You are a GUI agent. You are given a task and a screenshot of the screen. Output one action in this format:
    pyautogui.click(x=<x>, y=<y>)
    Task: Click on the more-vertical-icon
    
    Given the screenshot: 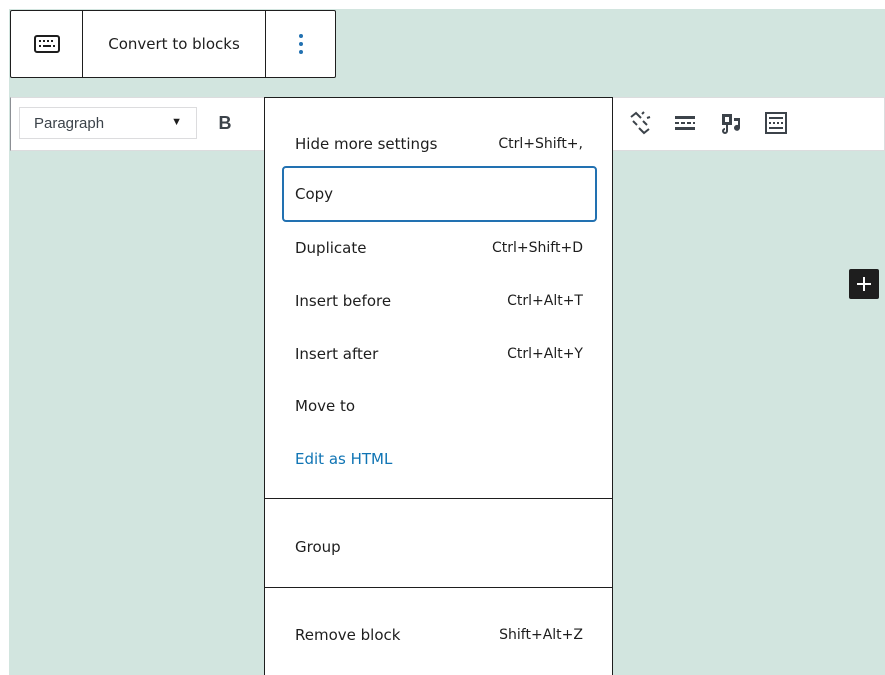 What is the action you would take?
    pyautogui.click(x=300, y=44)
    